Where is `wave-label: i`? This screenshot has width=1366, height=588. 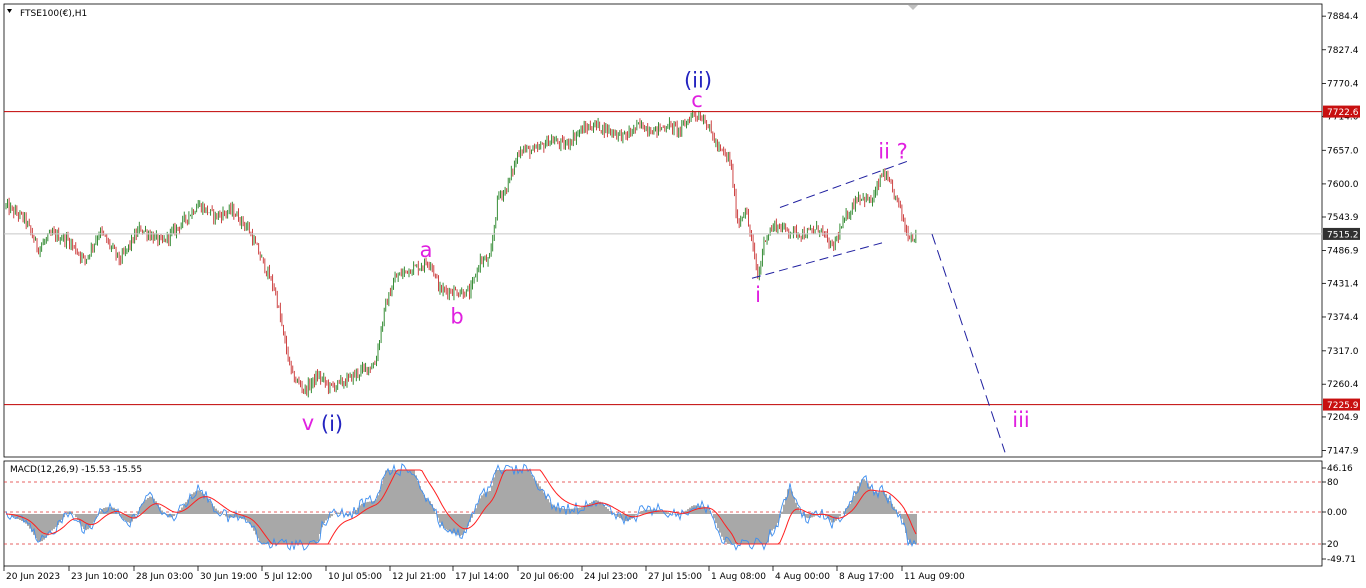 wave-label: i is located at coordinates (758, 295).